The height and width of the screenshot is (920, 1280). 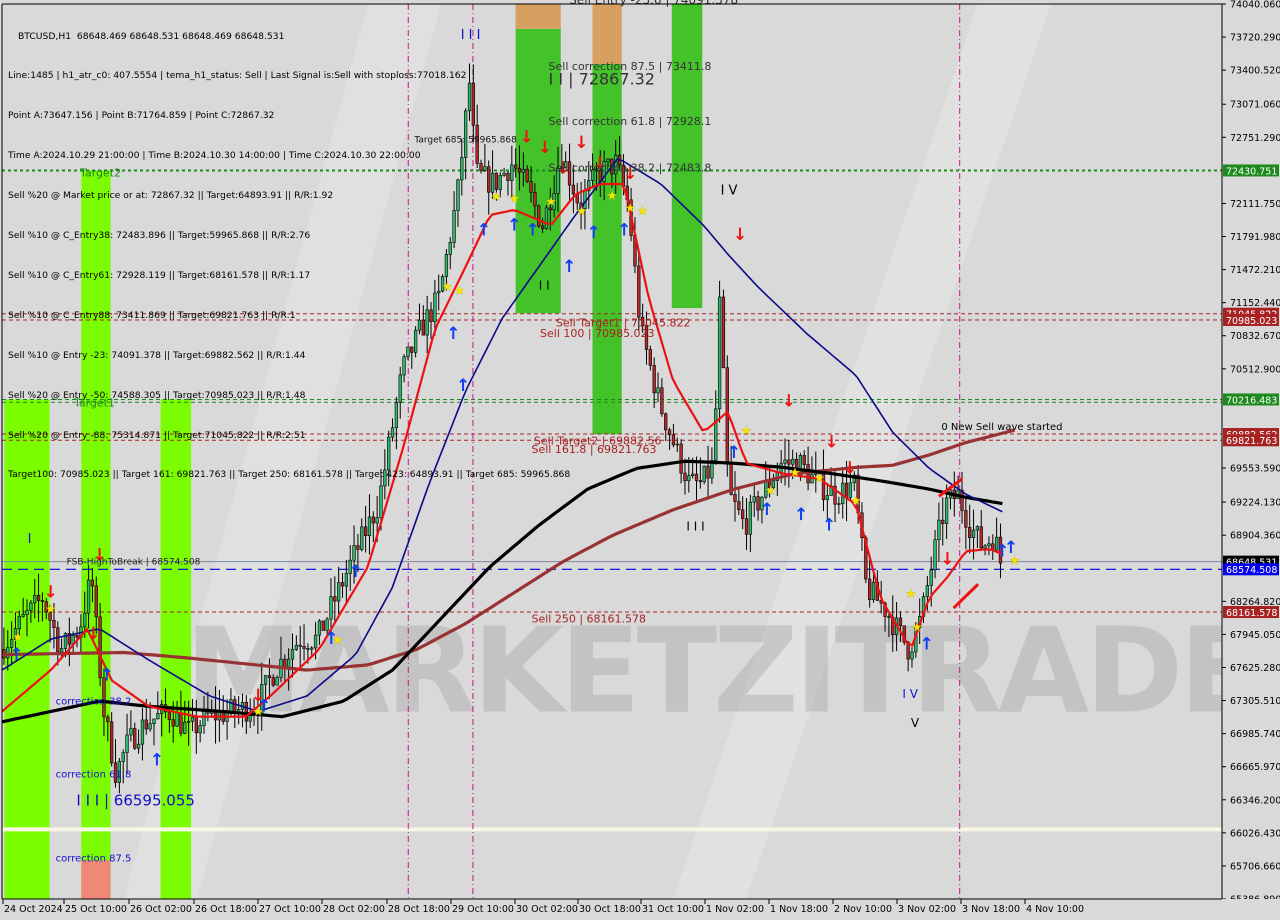 What do you see at coordinates (1255, 204) in the screenshot?
I see `price-tick-label: 72111.750` at bounding box center [1255, 204].